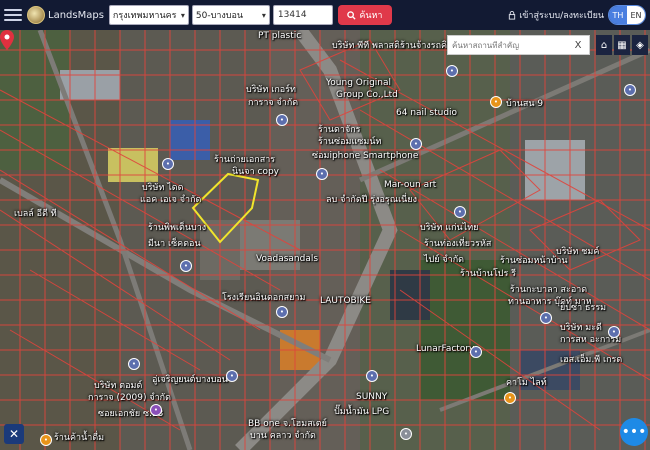  What do you see at coordinates (618, 15) in the screenshot?
I see `lang-th-button: TH` at bounding box center [618, 15].